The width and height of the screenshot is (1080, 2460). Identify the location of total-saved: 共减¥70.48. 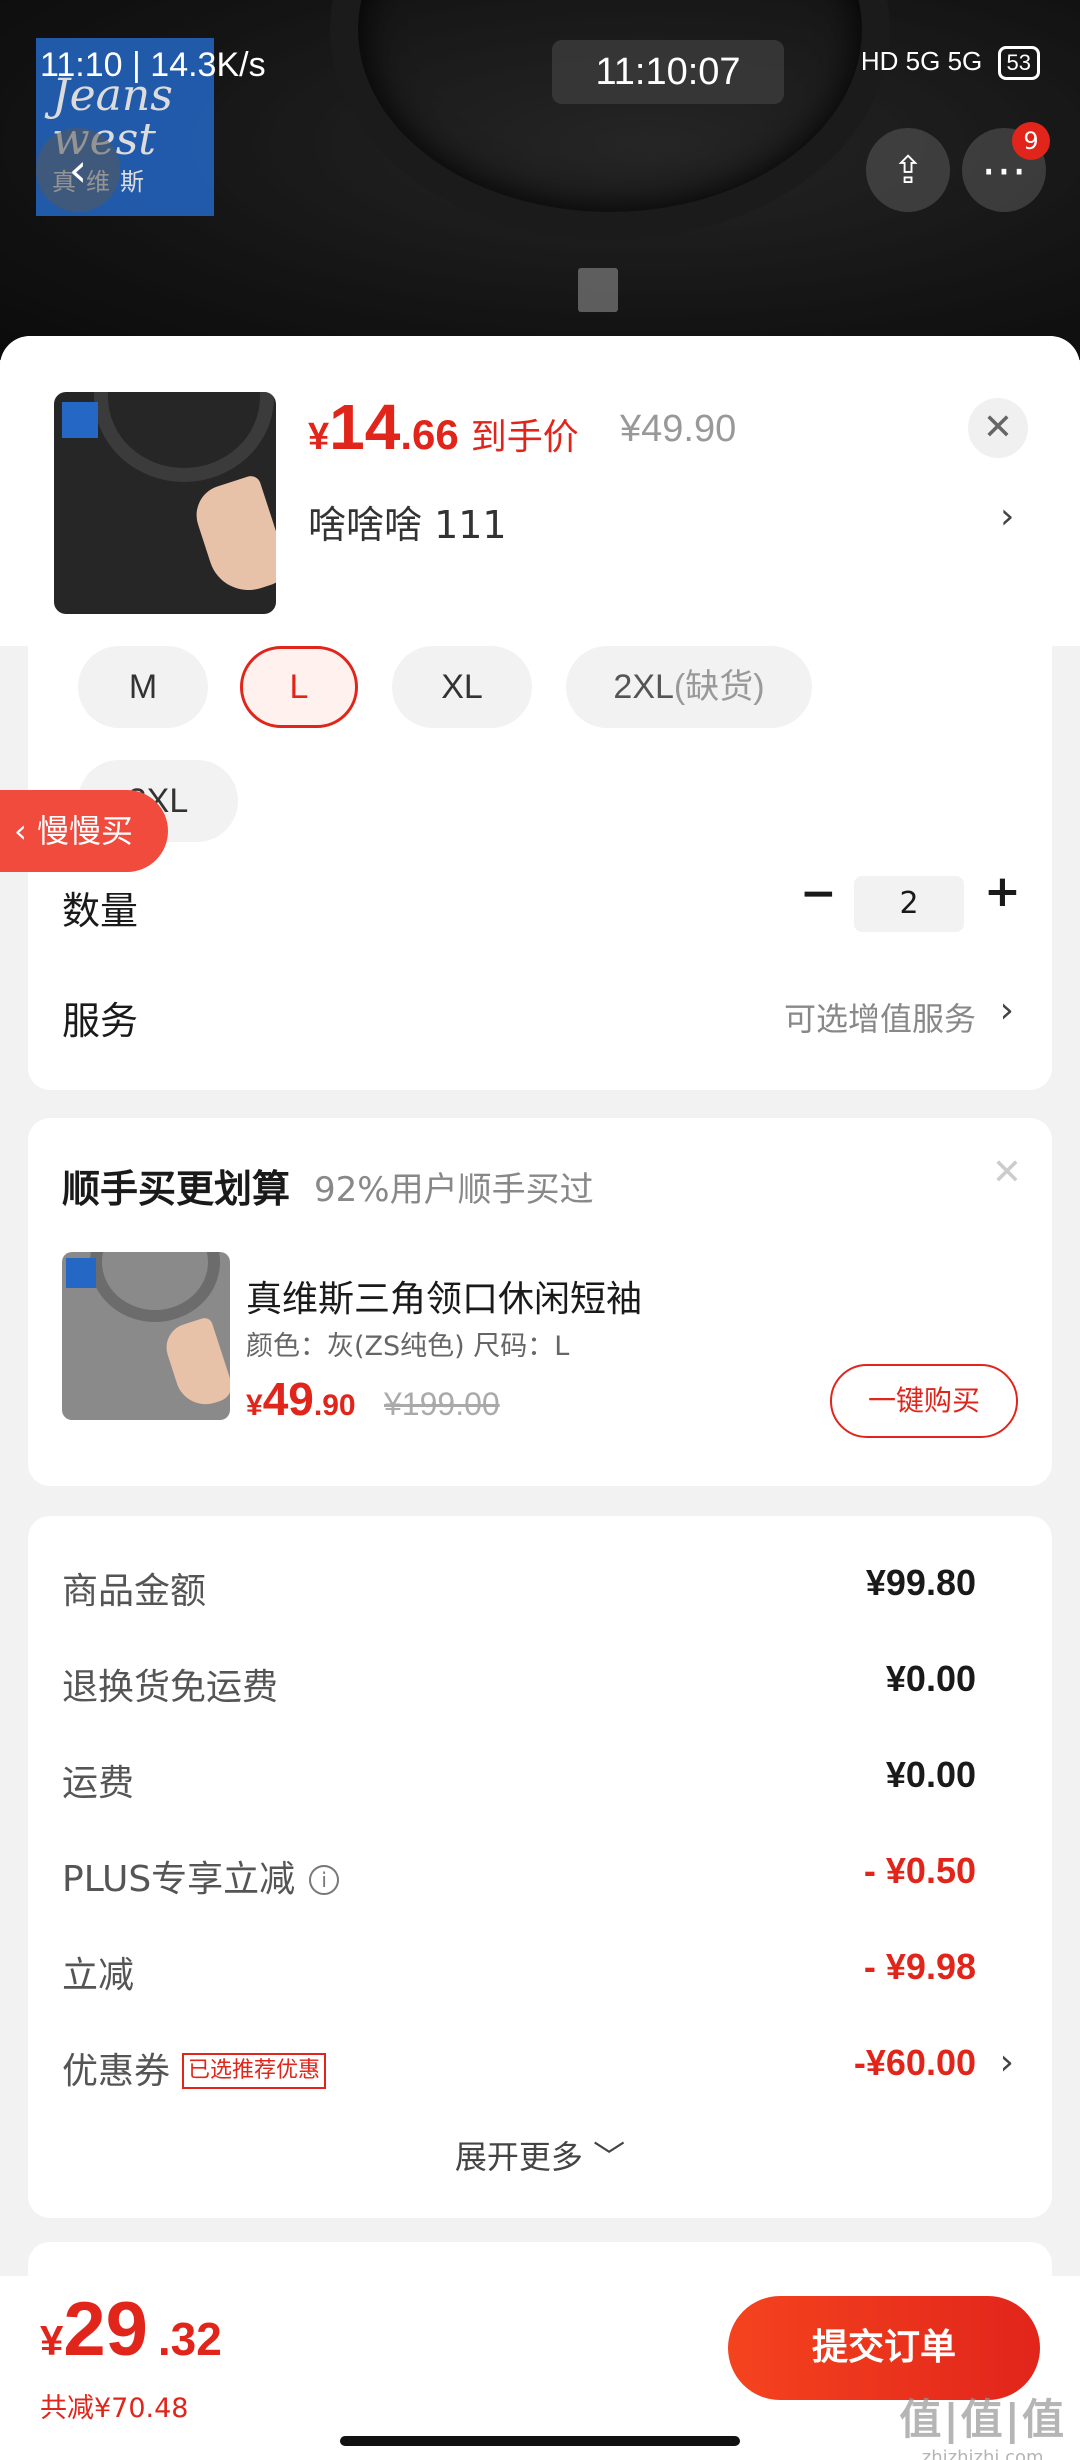
(114, 2408).